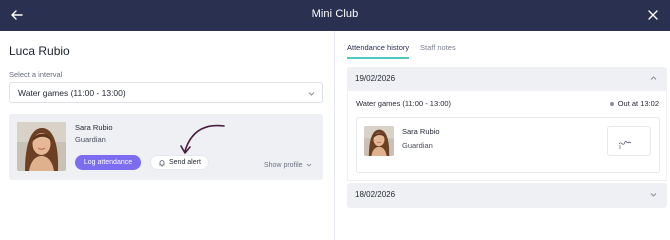 This screenshot has width=670, height=240. I want to click on curved-arrow-annotation, so click(202, 139).